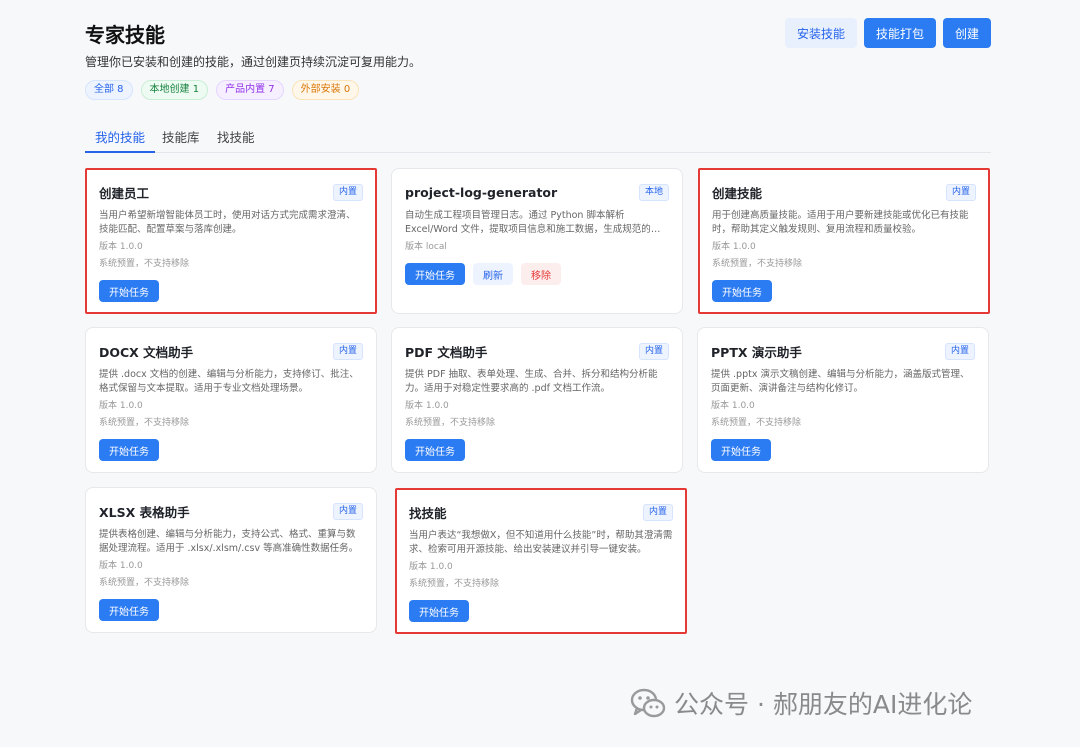  Describe the element at coordinates (428, 513) in the screenshot. I see `card-title: 找技能` at that location.